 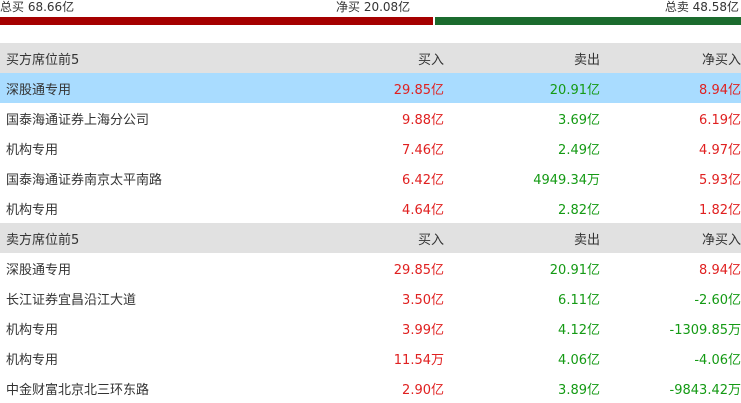 What do you see at coordinates (370, 358) in the screenshot?
I see `table-row: 机构专用 11.54万 4.06亿 -4.06亿` at bounding box center [370, 358].